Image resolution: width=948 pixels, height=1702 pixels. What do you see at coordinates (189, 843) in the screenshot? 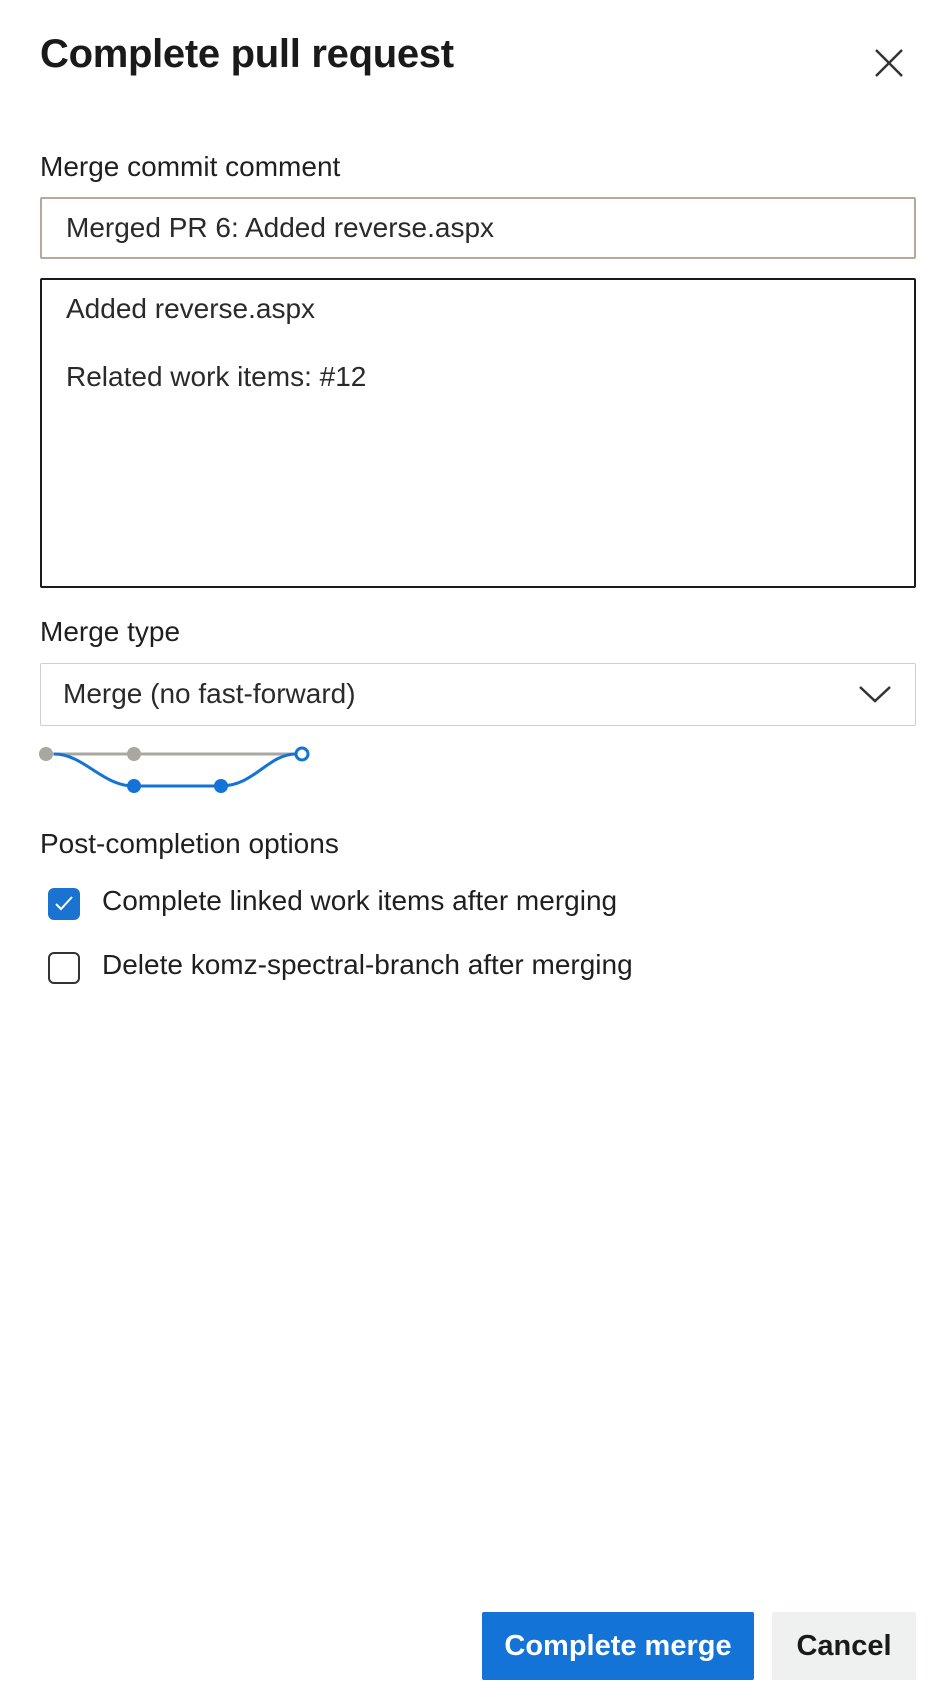
I see `post-completion-options-label: Post-completion options` at bounding box center [189, 843].